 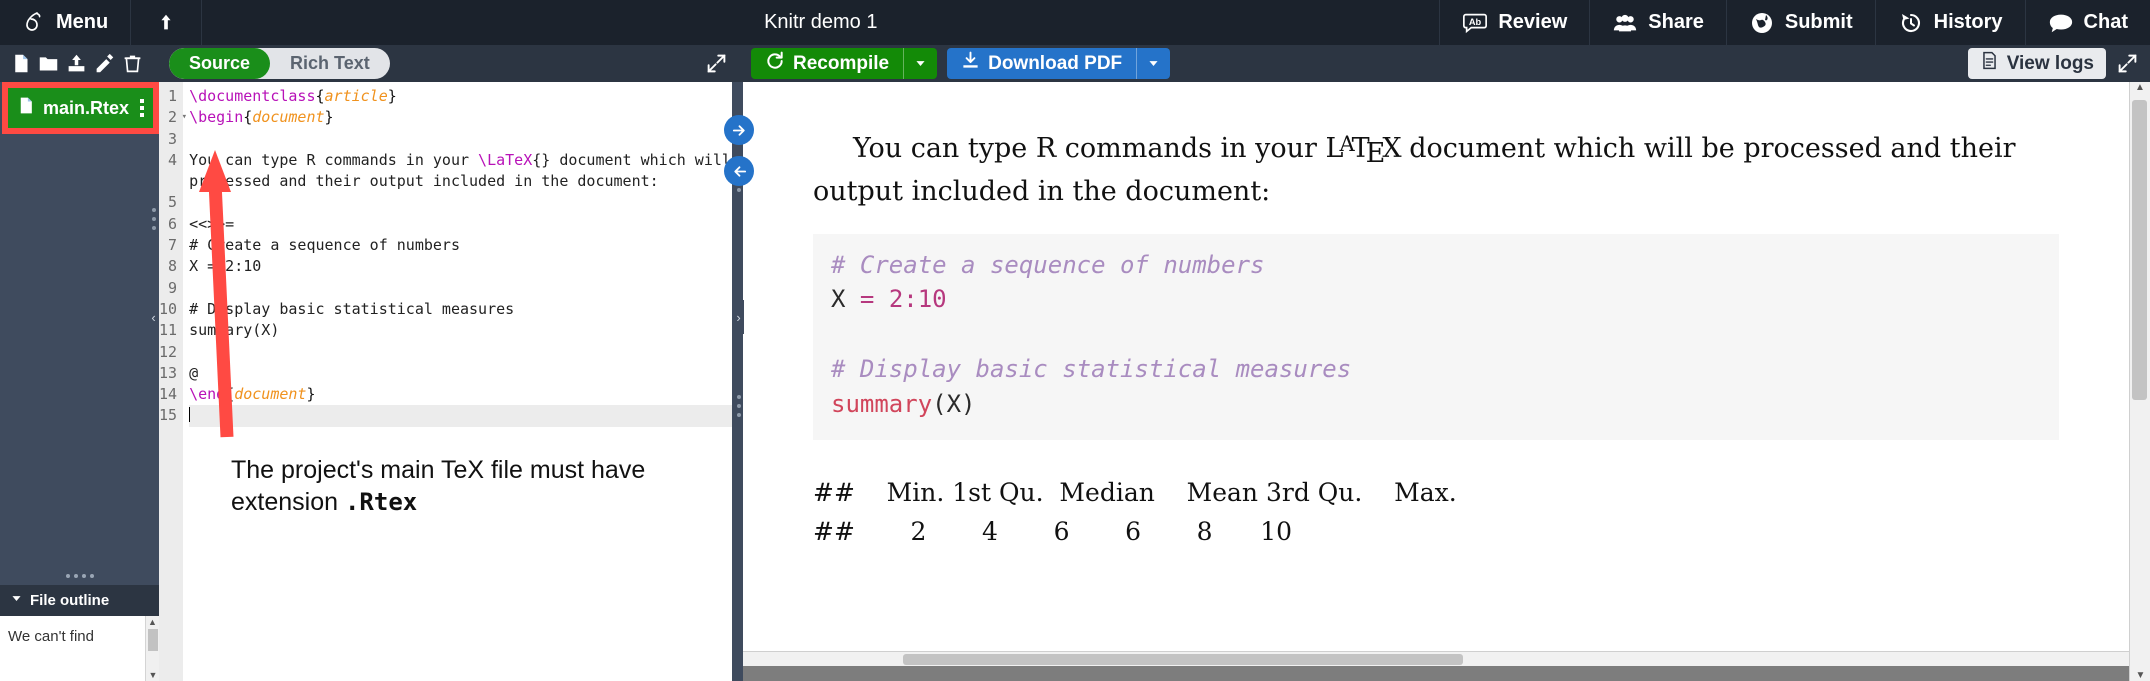 What do you see at coordinates (143, 108) in the screenshot?
I see `kebab-menu-icon` at bounding box center [143, 108].